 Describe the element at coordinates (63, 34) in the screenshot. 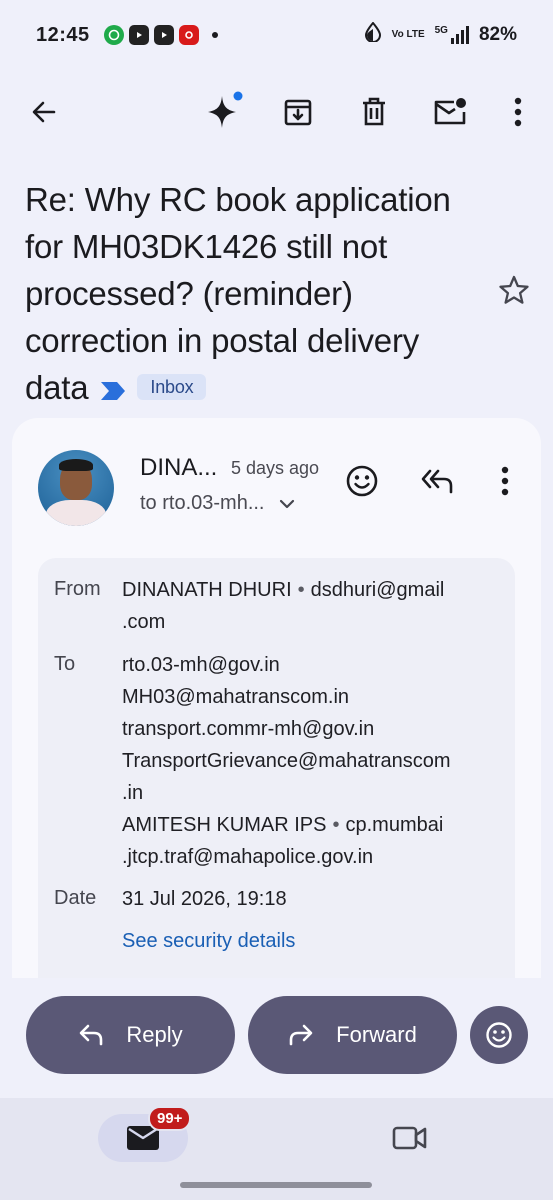

I see `status-time: 12:45` at that location.